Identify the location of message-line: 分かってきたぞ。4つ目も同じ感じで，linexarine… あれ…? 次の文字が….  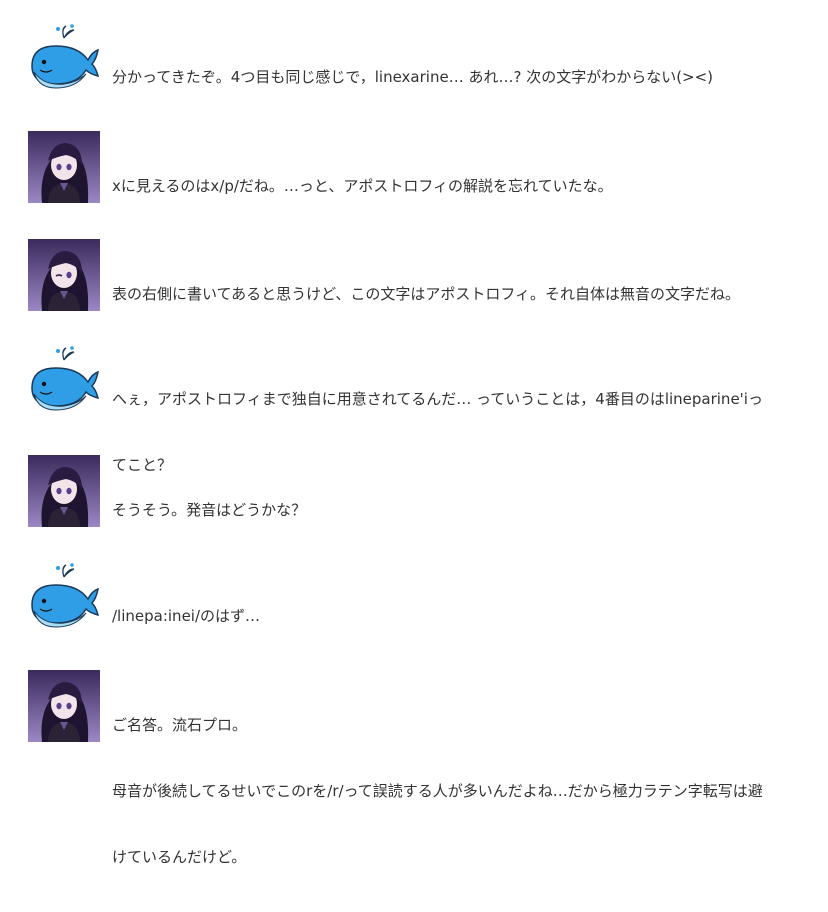
(413, 77).